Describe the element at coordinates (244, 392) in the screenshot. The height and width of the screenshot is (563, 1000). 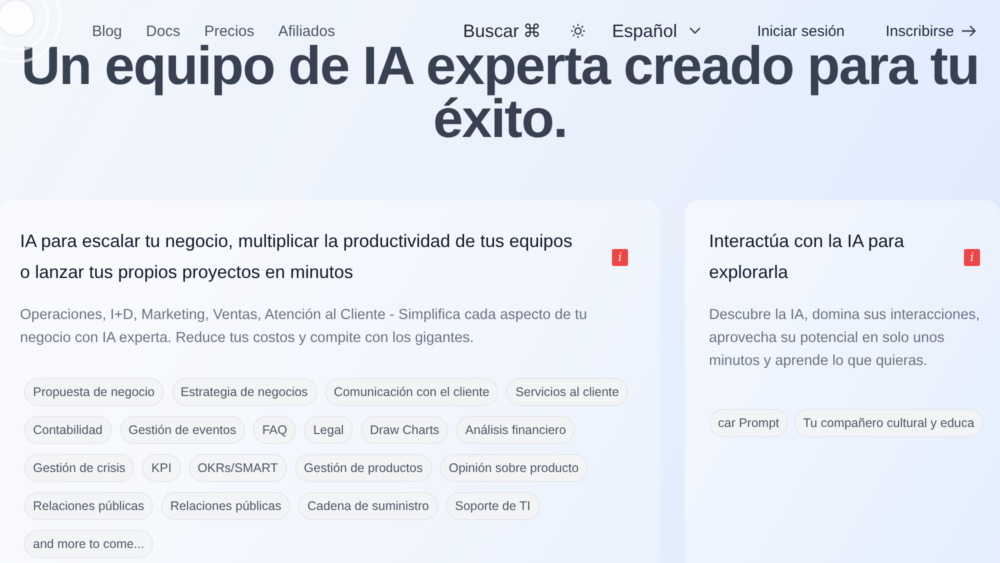
I see `tag-chip: Estrategia de negocios` at that location.